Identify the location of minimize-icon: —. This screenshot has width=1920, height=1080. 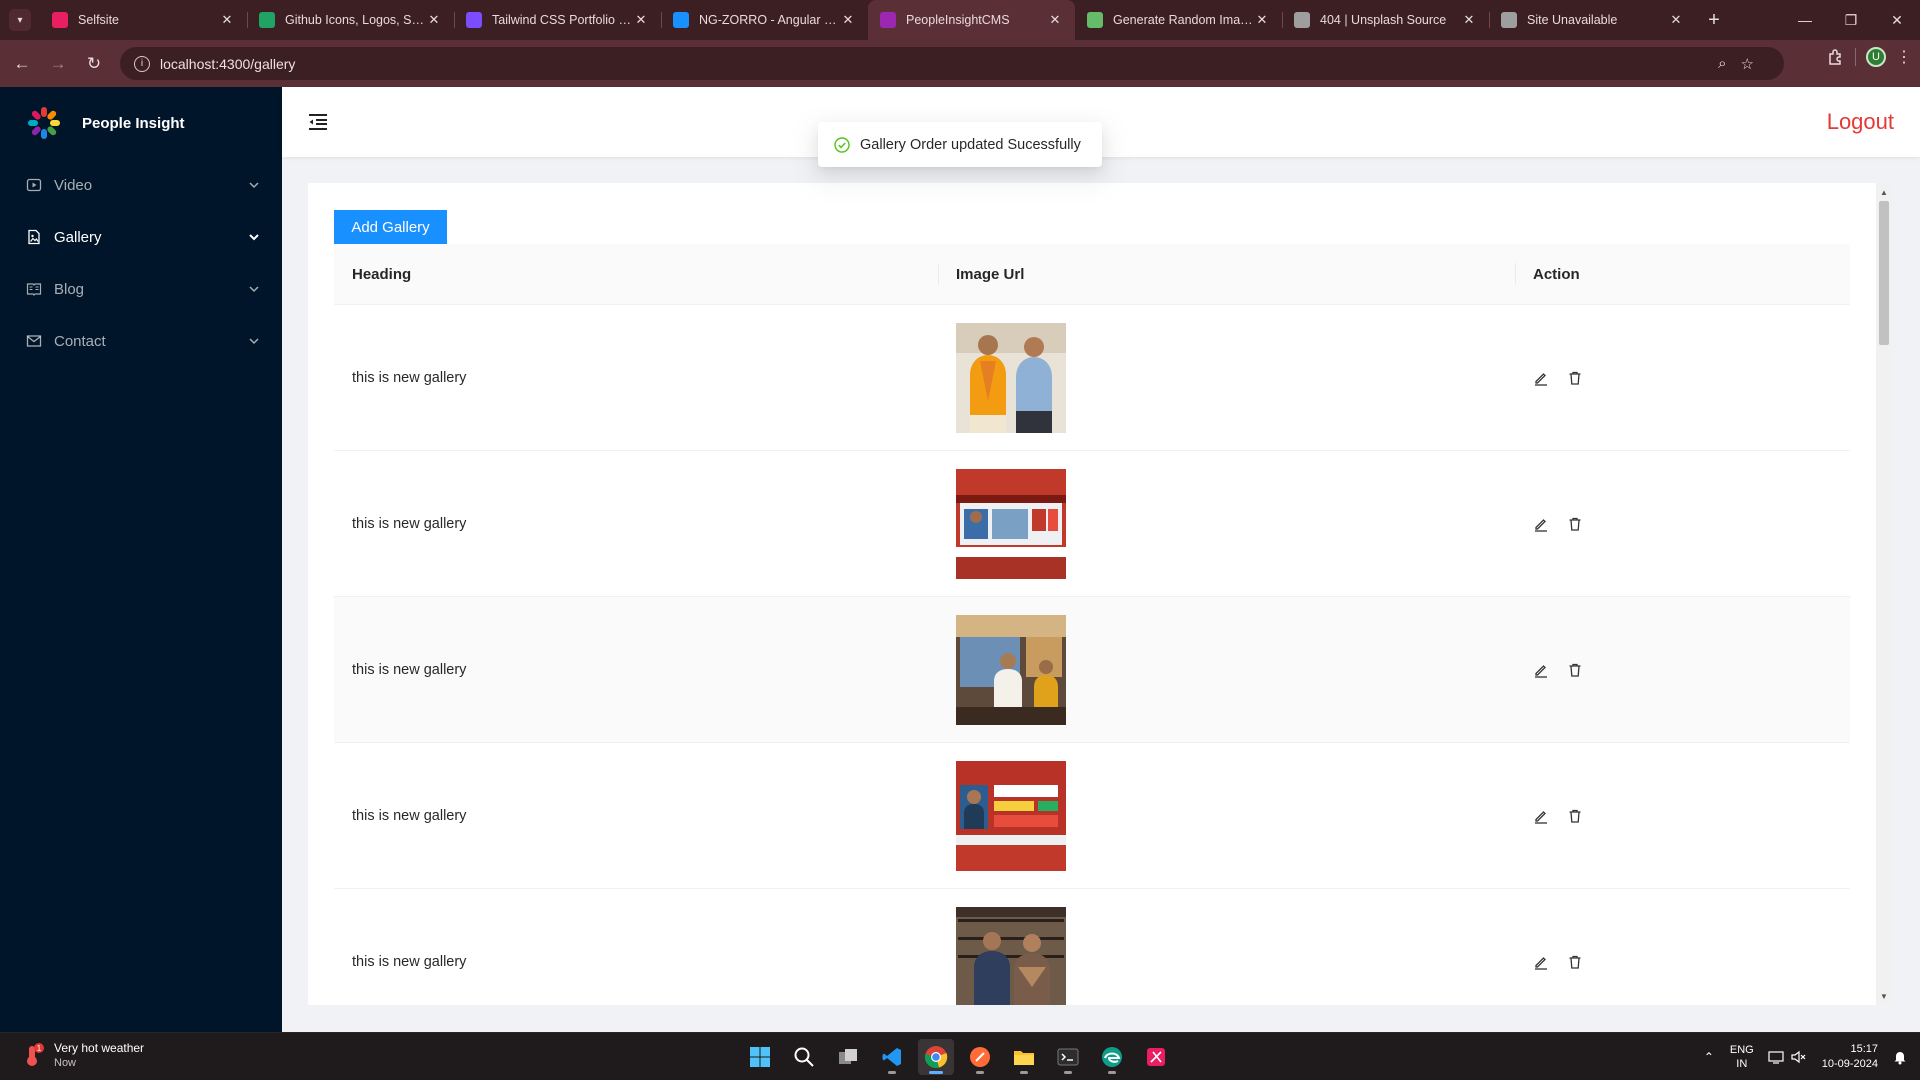
(1805, 20).